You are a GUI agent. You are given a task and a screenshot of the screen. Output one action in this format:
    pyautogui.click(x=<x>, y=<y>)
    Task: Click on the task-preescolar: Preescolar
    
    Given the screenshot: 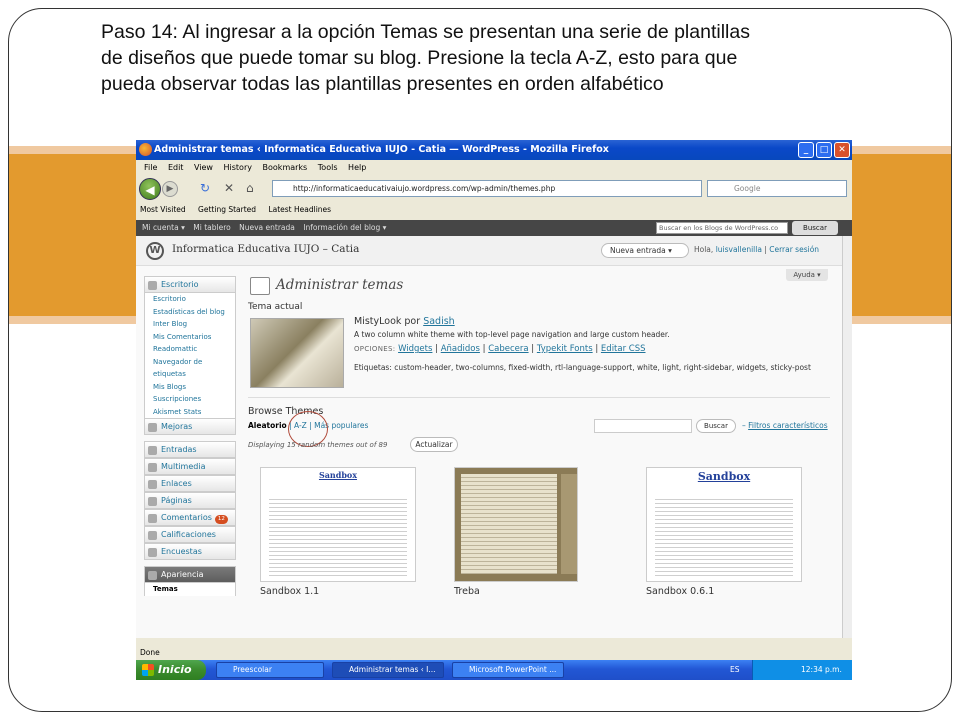 What is the action you would take?
    pyautogui.click(x=270, y=670)
    